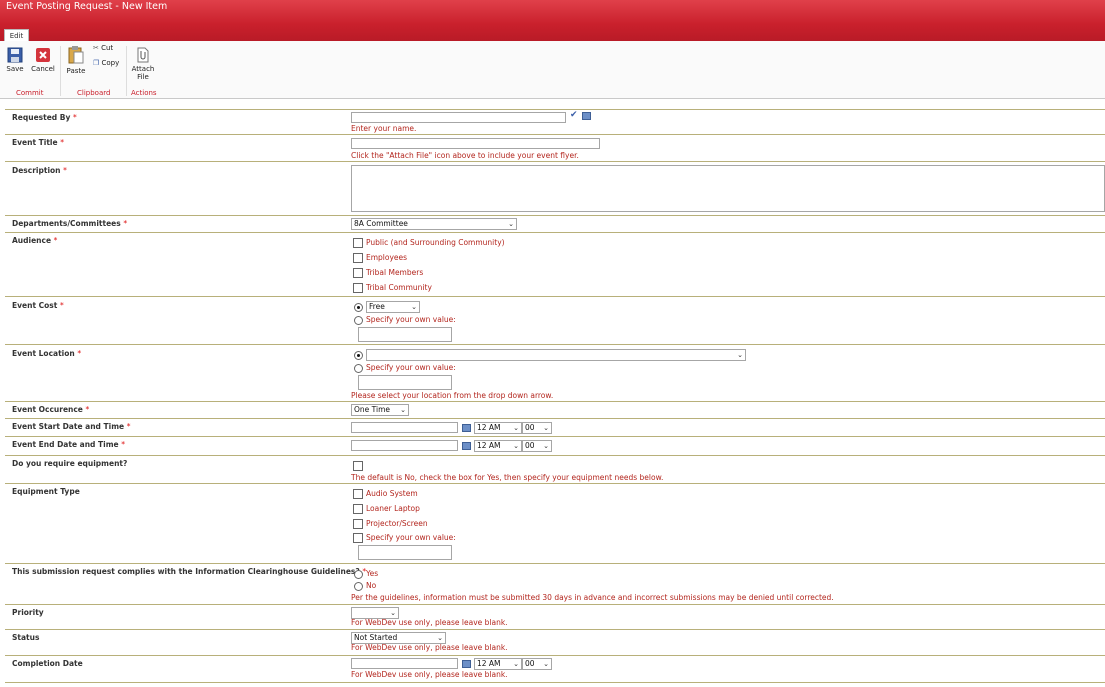  I want to click on group-label-clipboard: Clipboard, so click(94, 93).